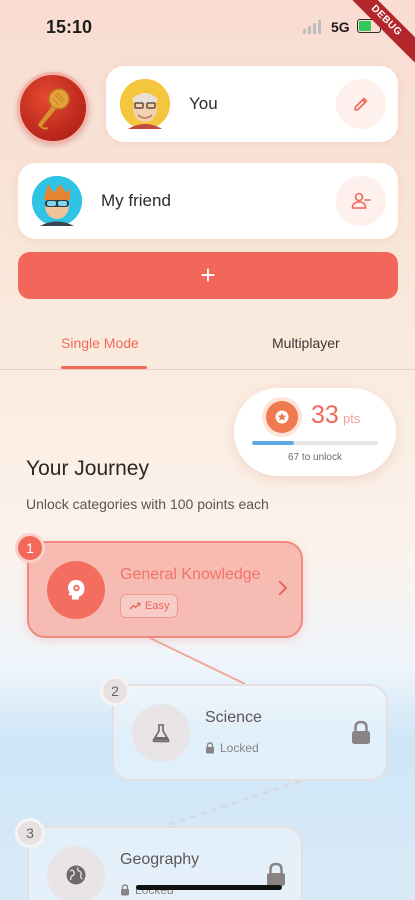  I want to click on active-tab-indicator, so click(104, 367).